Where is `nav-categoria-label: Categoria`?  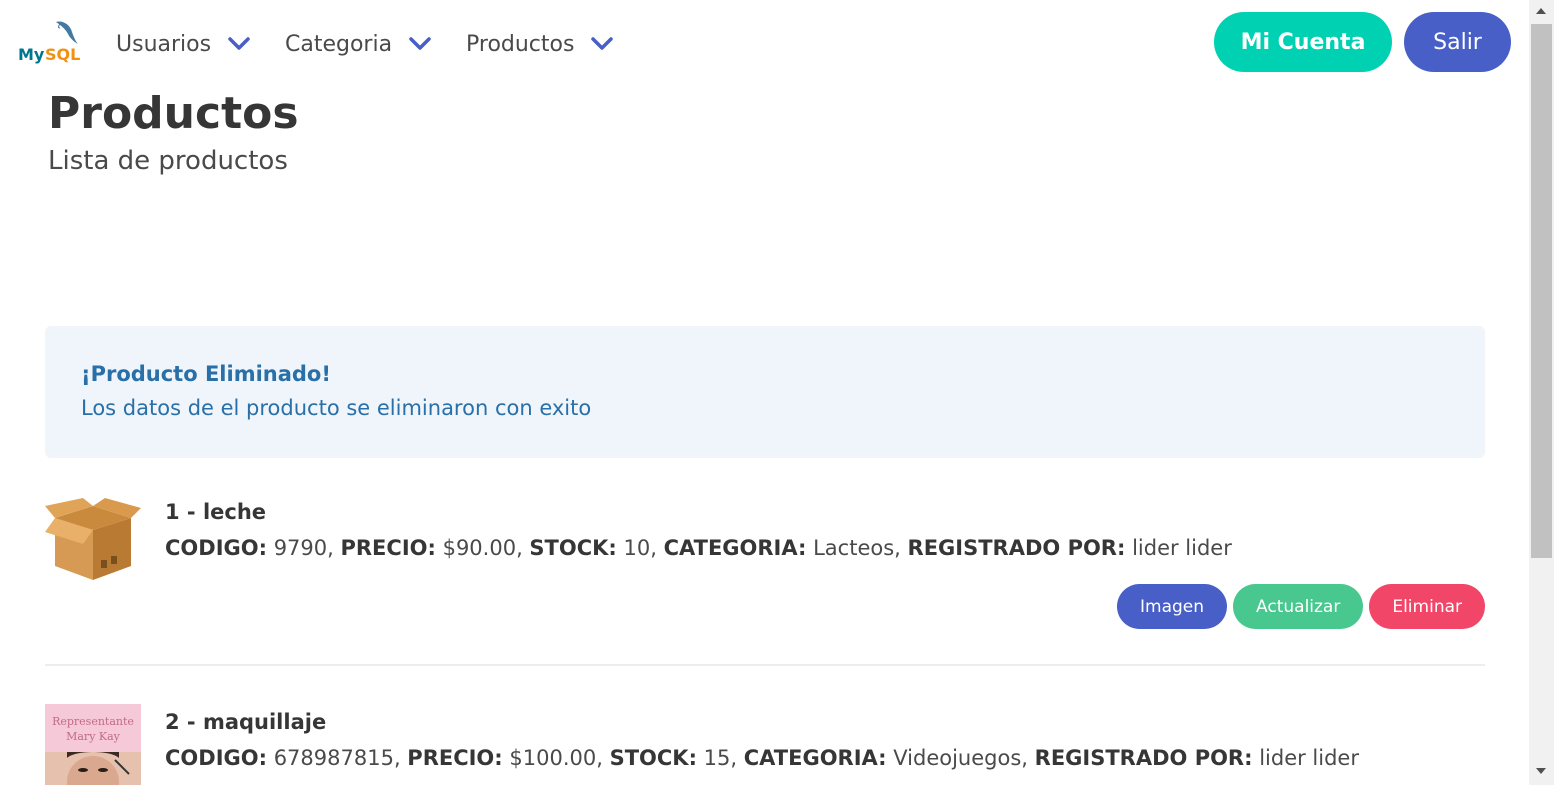 nav-categoria-label: Categoria is located at coordinates (339, 44).